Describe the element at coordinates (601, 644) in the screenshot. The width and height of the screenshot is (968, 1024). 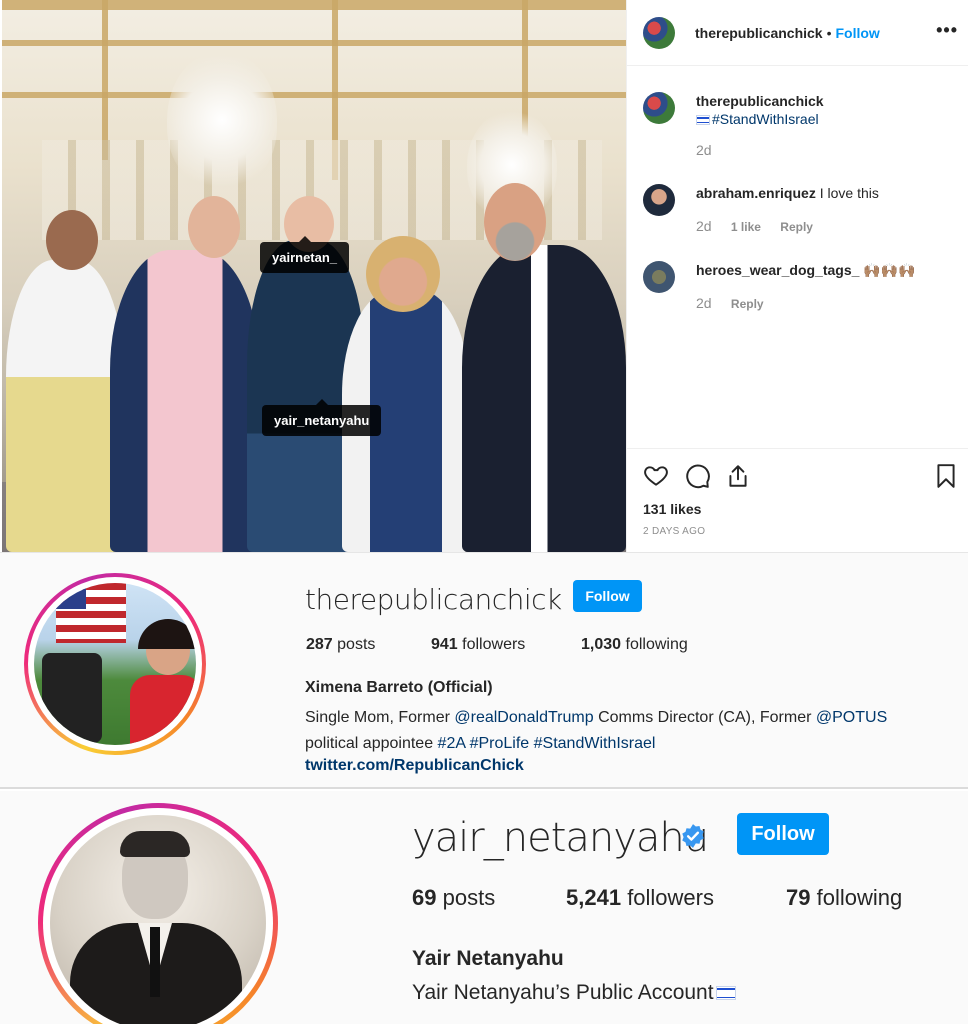
I see `following-number: 1,030` at that location.